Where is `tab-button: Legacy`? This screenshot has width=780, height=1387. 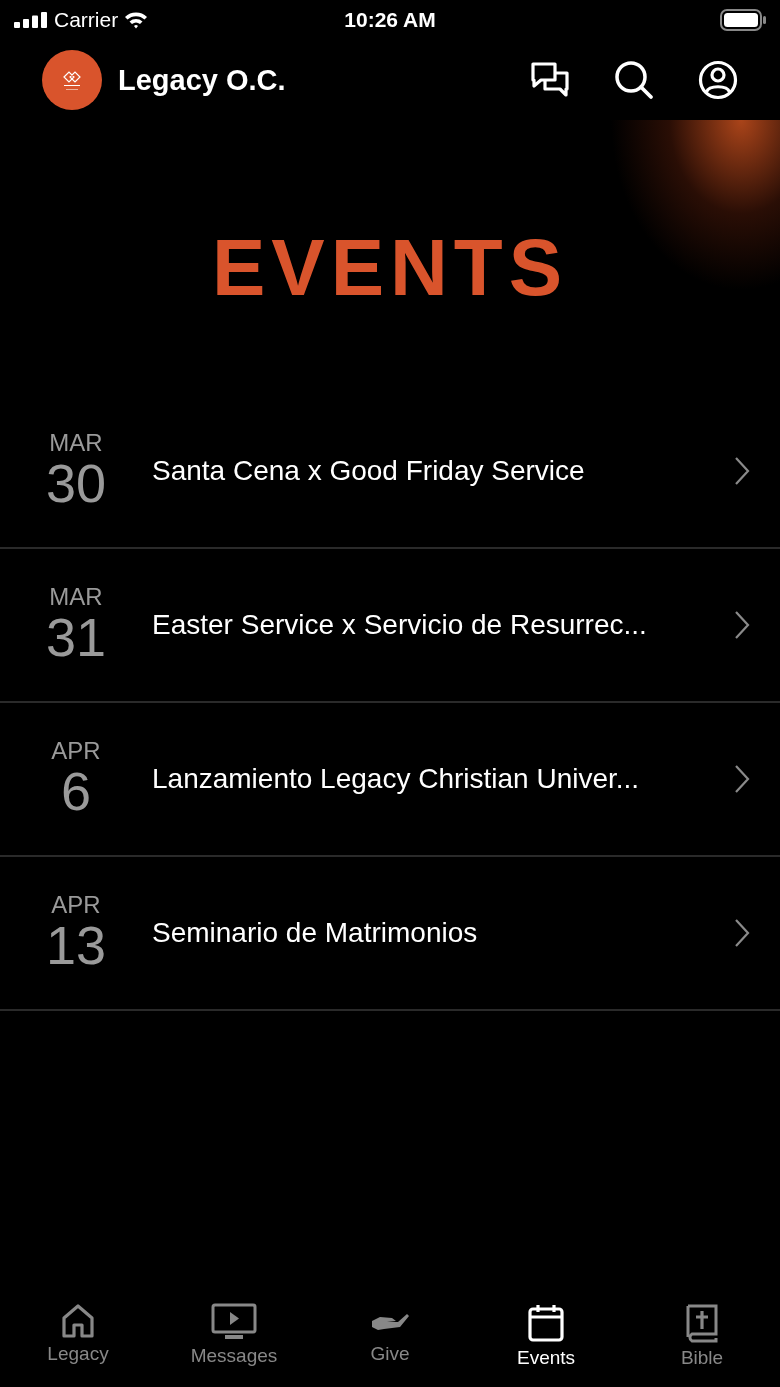
tab-button: Legacy is located at coordinates (78, 1334).